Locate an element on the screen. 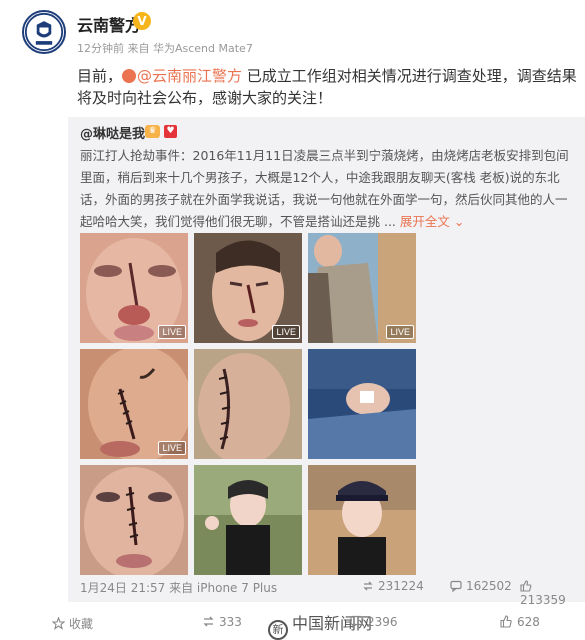 The width and height of the screenshot is (585, 640). watermark-logo-icon: 新 is located at coordinates (278, 630).